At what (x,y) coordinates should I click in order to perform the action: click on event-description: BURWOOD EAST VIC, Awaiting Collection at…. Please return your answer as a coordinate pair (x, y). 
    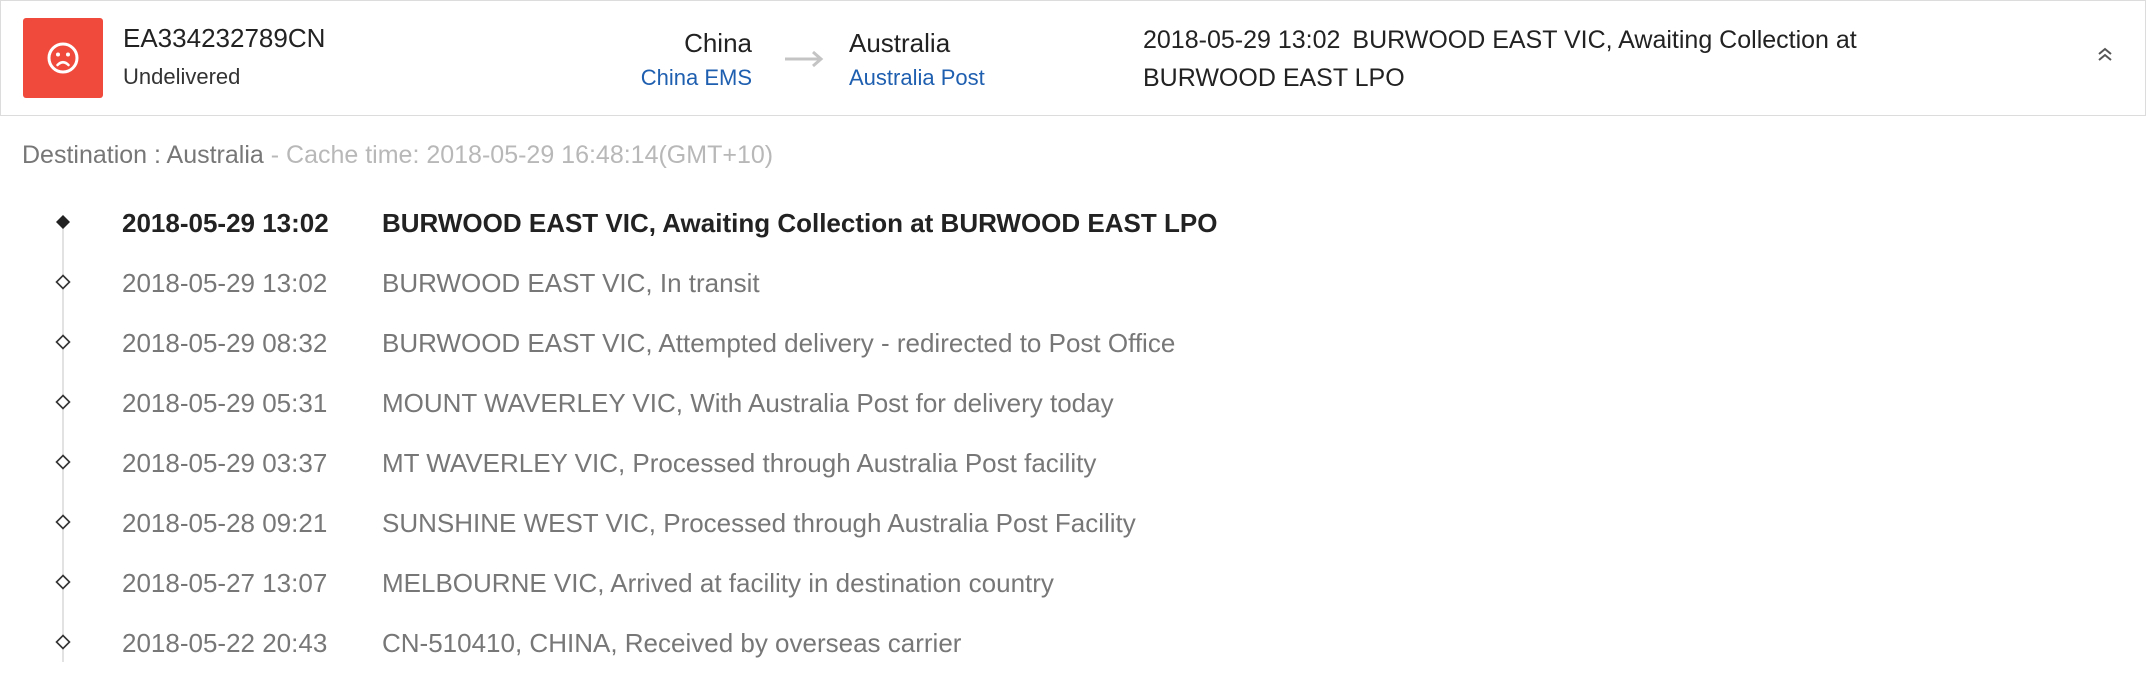
    Looking at the image, I should click on (800, 223).